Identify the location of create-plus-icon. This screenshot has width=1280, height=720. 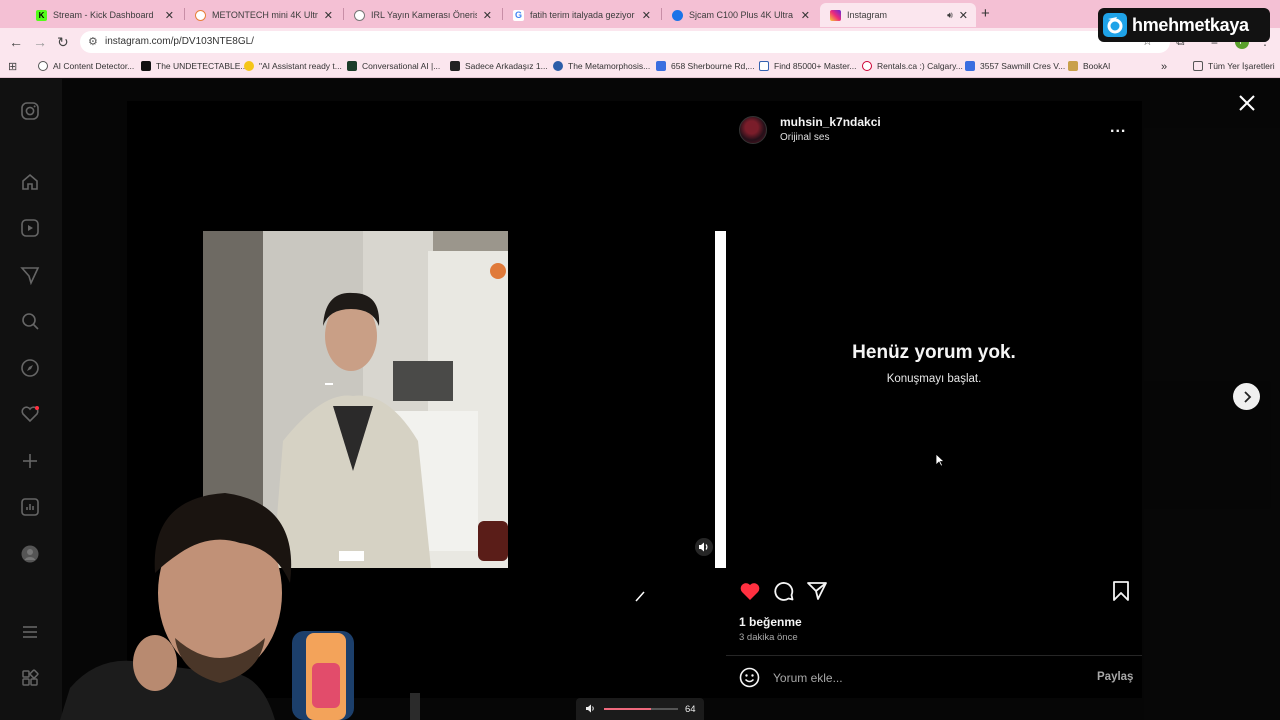
(30, 461).